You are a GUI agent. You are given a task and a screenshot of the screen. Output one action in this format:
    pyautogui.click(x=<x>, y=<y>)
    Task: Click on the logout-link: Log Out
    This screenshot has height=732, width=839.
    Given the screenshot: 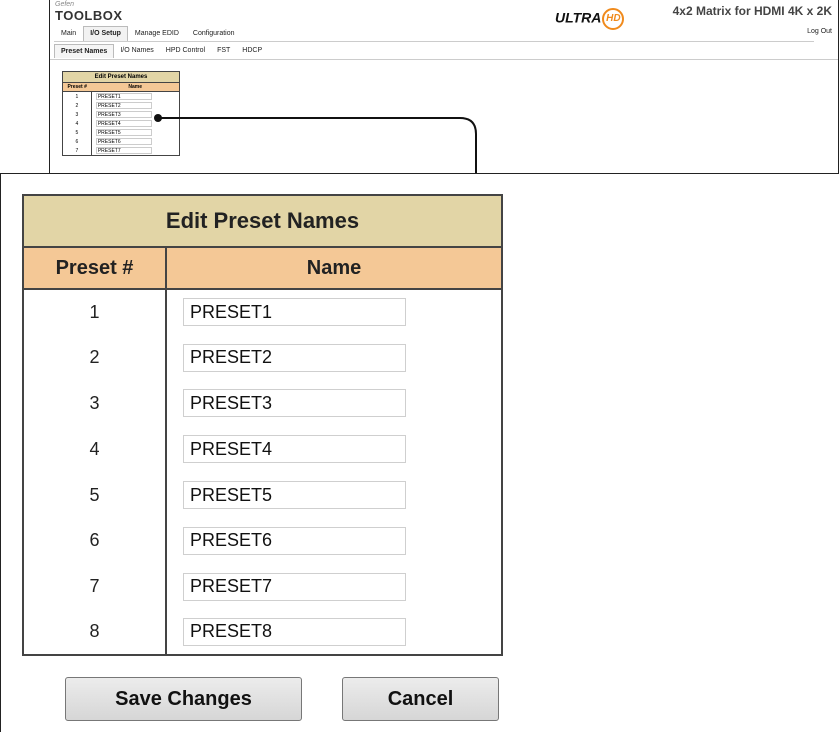 What is the action you would take?
    pyautogui.click(x=819, y=31)
    